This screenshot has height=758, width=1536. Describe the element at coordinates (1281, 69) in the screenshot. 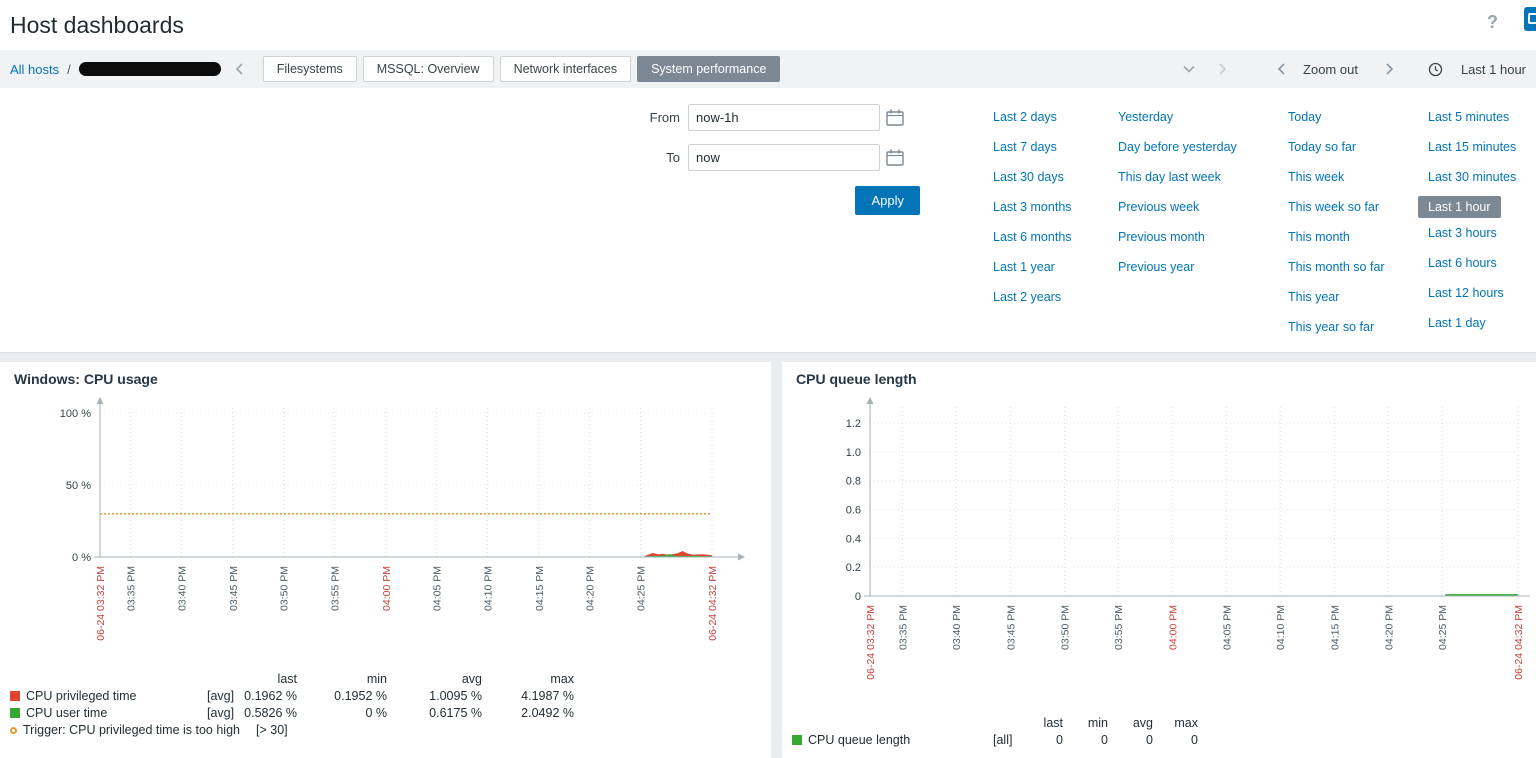

I see `time-back-icon` at that location.